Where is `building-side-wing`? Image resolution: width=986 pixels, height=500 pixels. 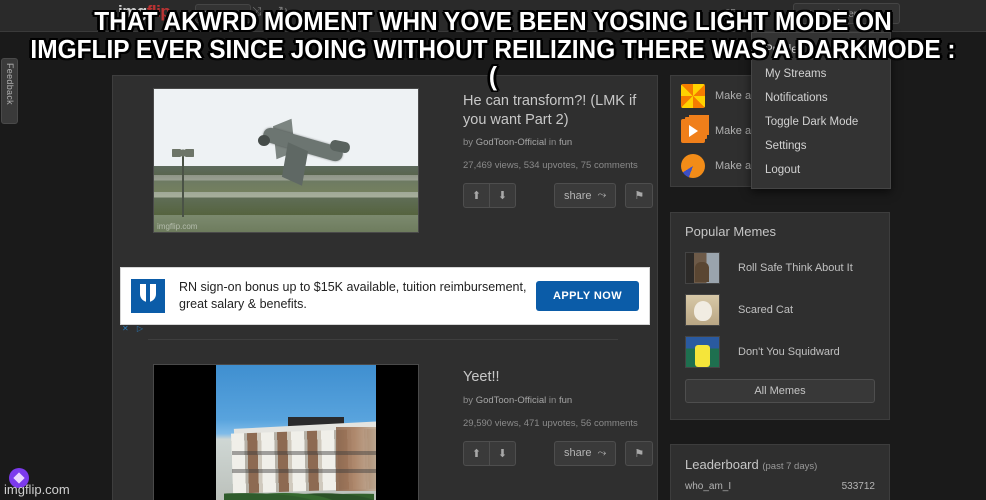
building-side-wing is located at coordinates (356, 459).